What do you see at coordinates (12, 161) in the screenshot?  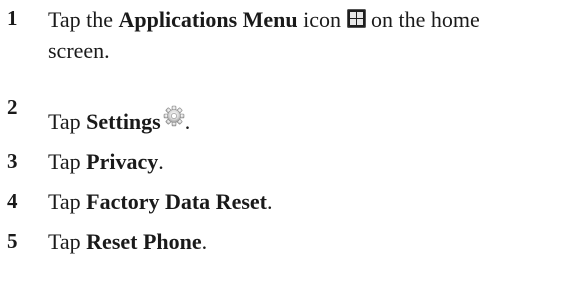 I see `step-number: 3` at bounding box center [12, 161].